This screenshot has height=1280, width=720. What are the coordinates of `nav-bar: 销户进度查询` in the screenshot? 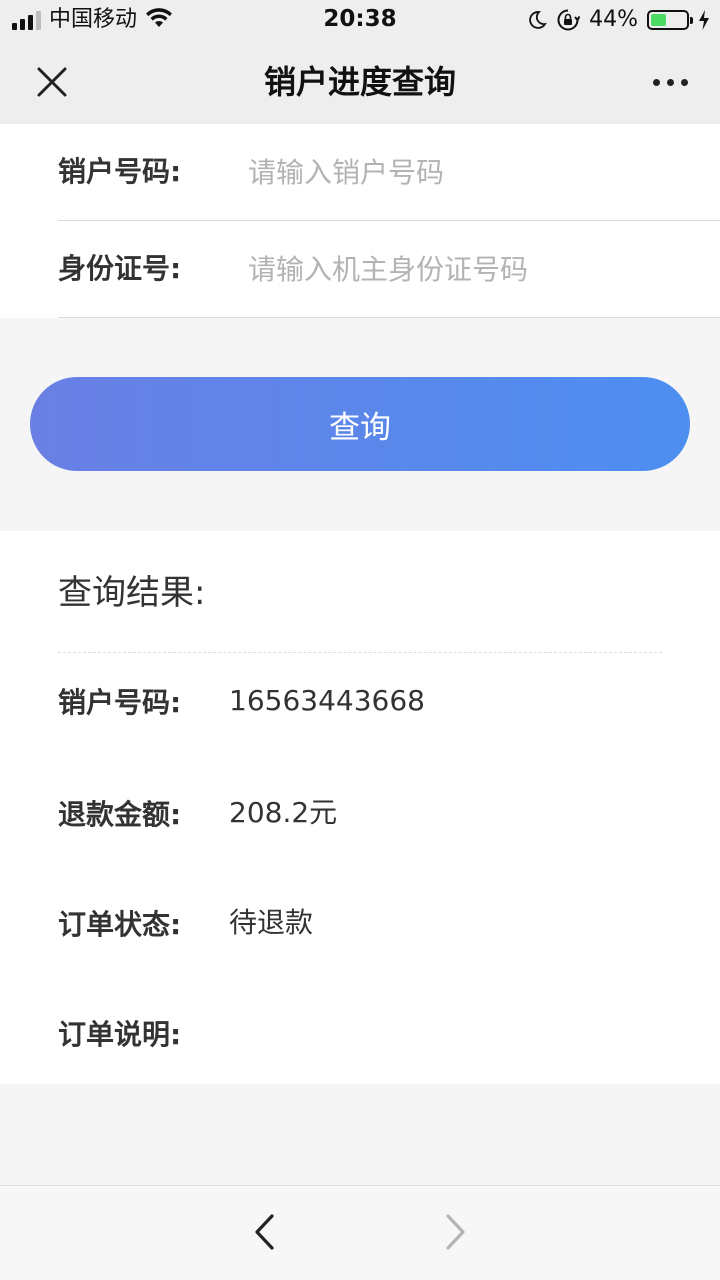 It's located at (360, 82).